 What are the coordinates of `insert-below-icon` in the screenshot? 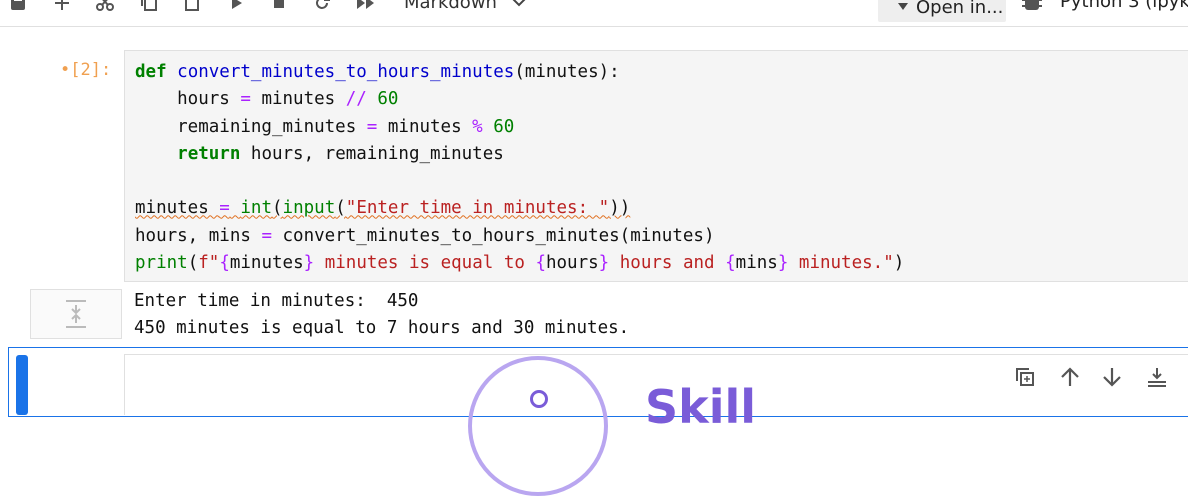 It's located at (1157, 377).